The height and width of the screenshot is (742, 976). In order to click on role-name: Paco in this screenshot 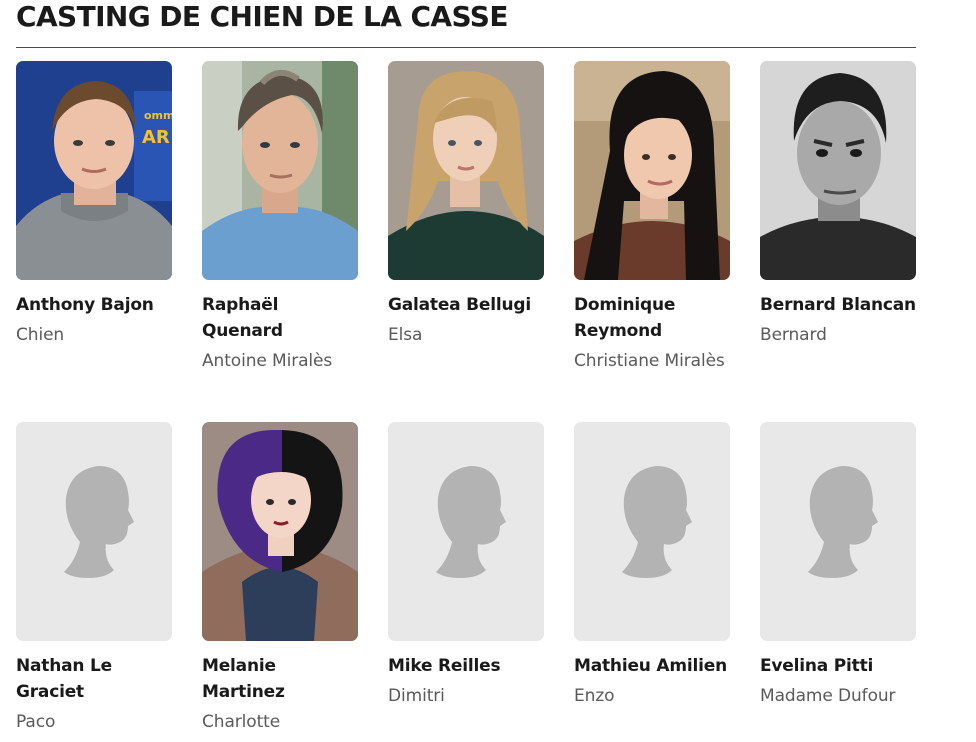, I will do `click(36, 722)`.